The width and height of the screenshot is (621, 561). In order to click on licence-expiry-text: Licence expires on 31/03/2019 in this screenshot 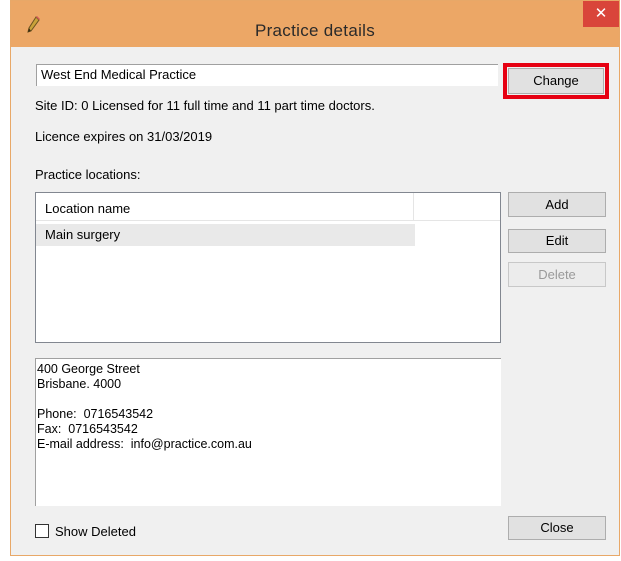, I will do `click(124, 136)`.